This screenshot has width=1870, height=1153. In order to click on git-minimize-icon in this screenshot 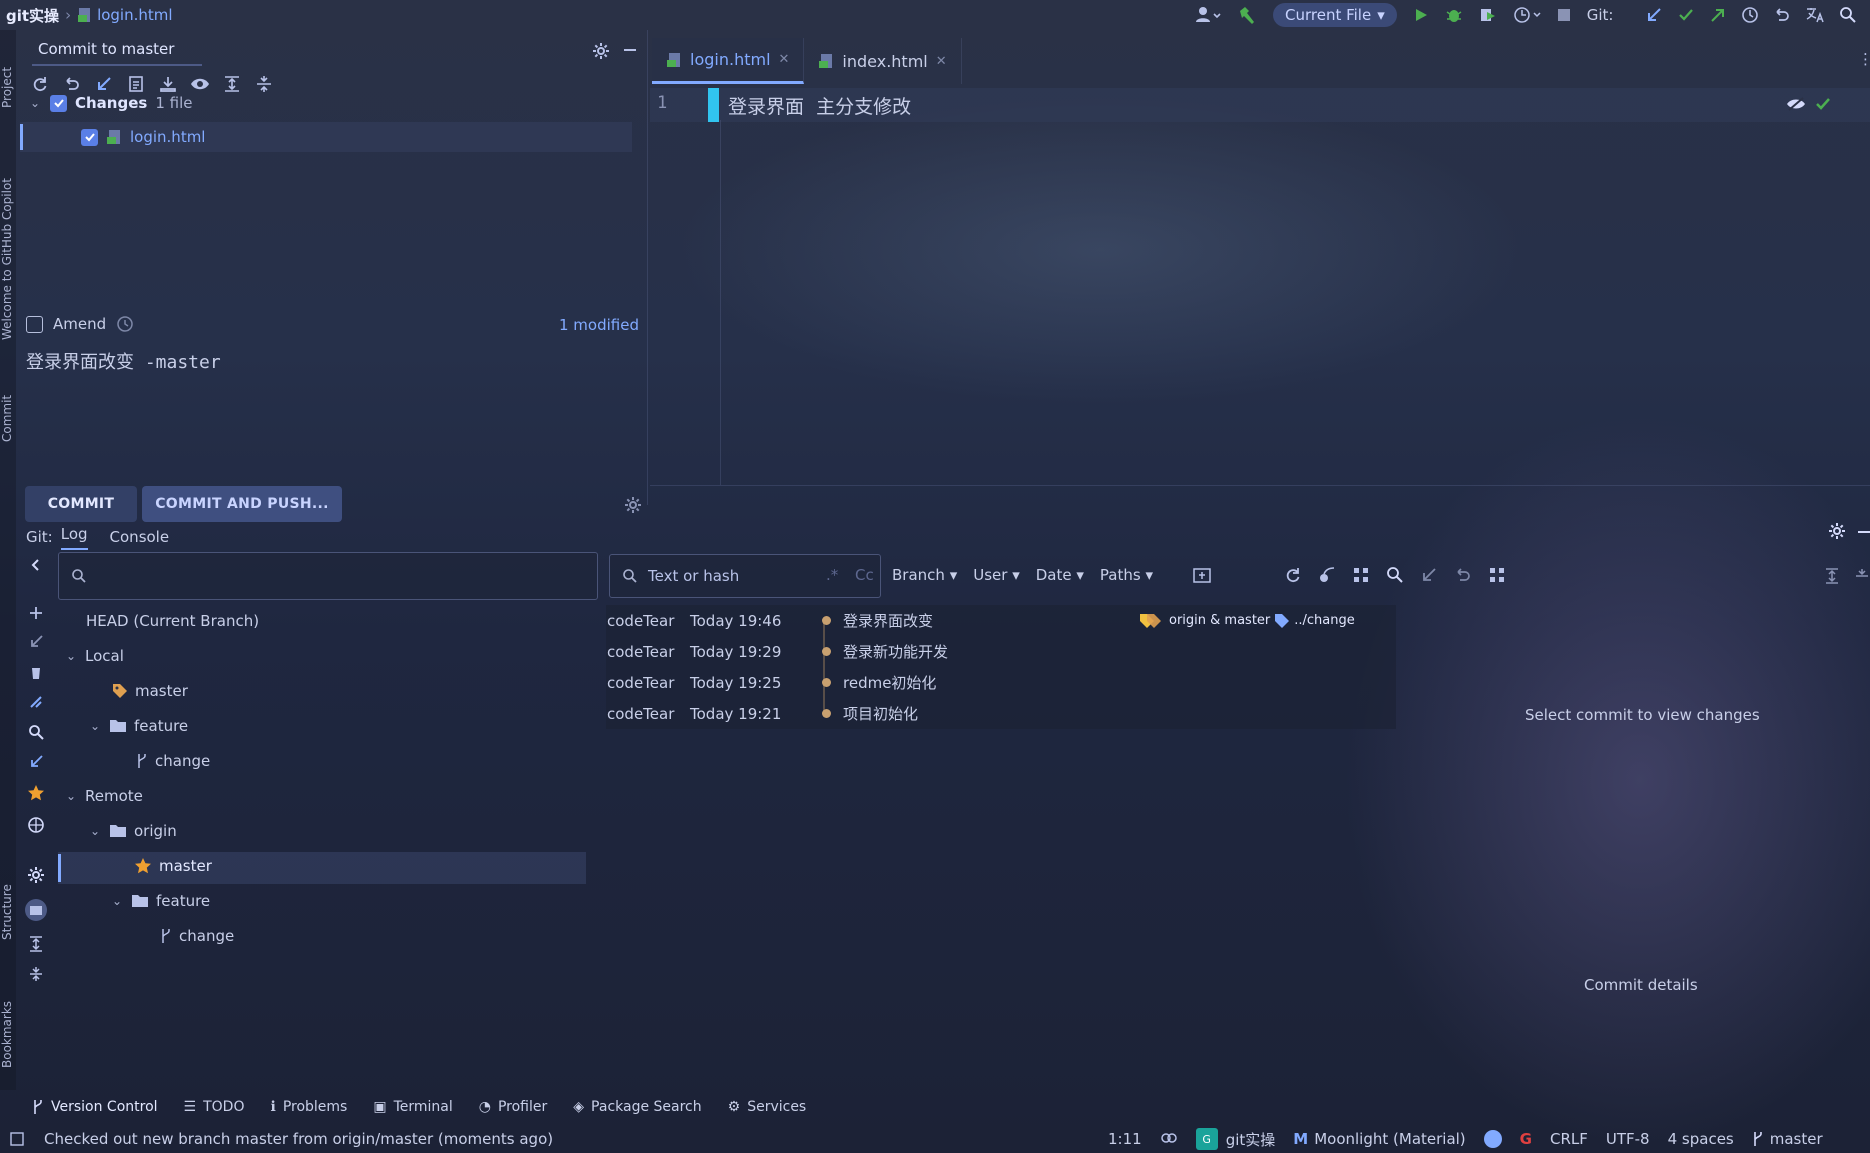, I will do `click(1864, 532)`.